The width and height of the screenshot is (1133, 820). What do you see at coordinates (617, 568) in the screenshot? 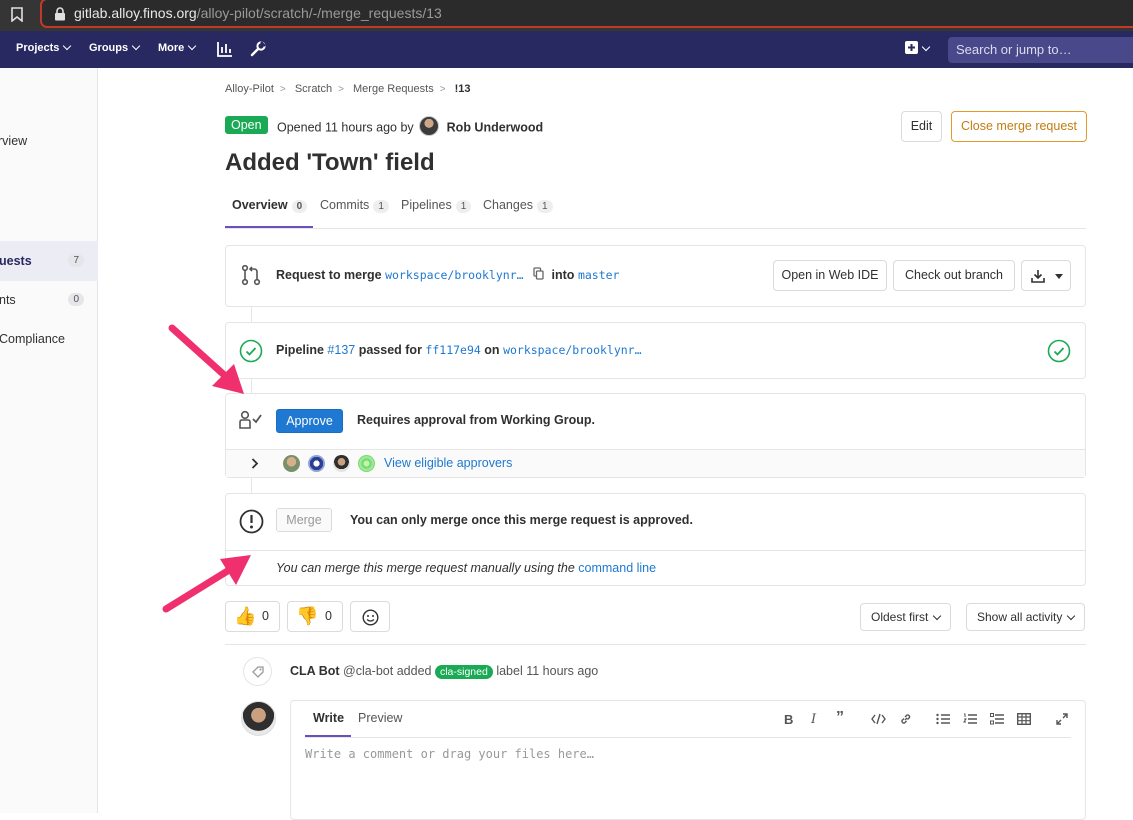
I see `command-line-link: command line` at bounding box center [617, 568].